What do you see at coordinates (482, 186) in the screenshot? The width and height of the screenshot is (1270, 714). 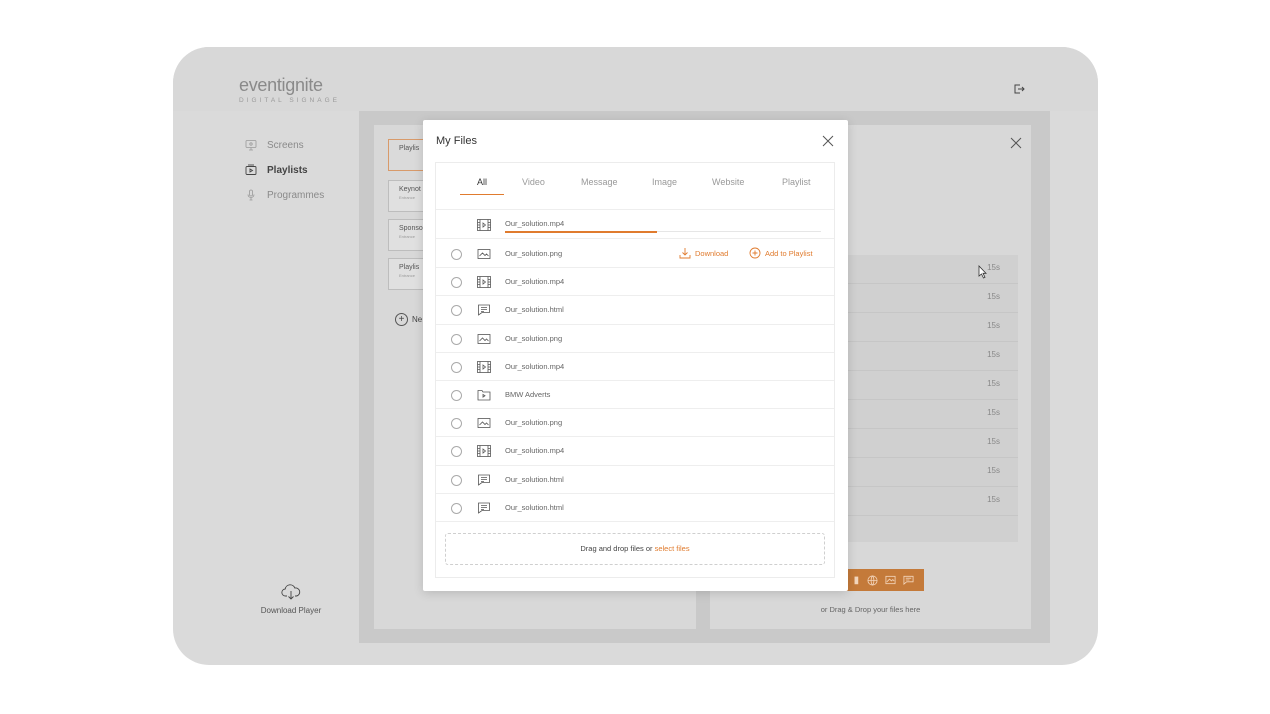 I see `tab-all: All` at bounding box center [482, 186].